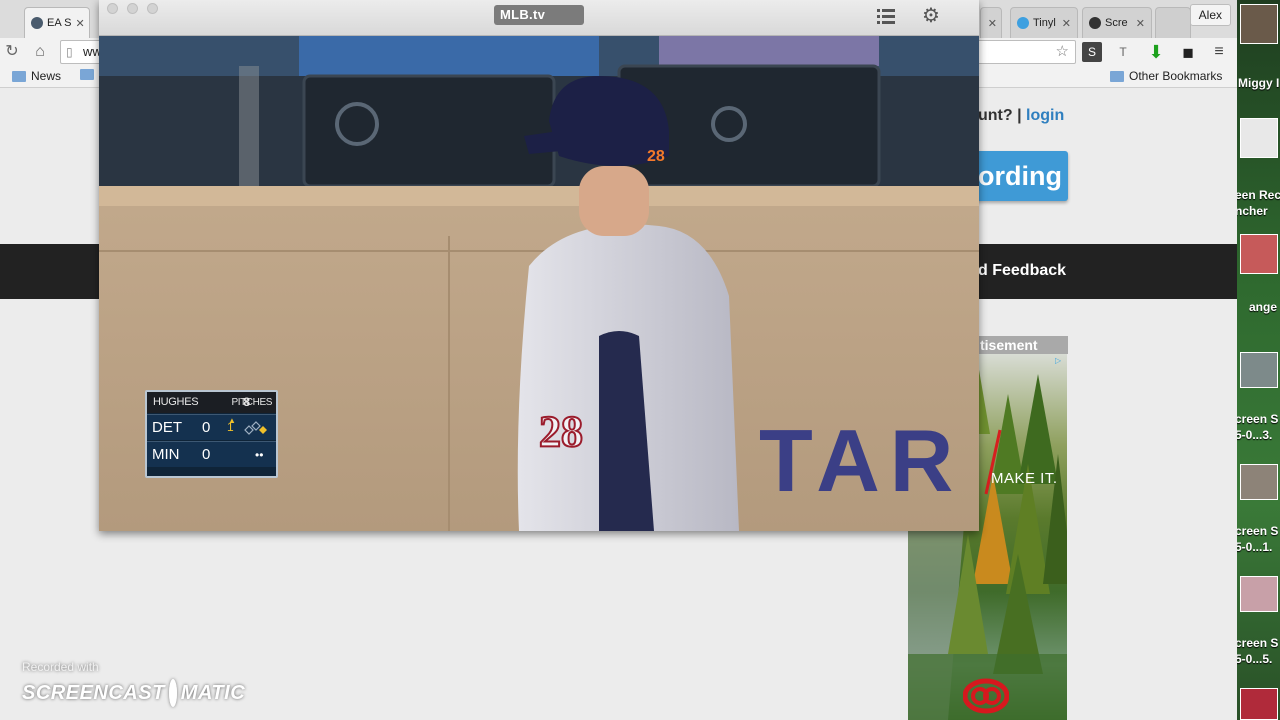 The image size is (1280, 720). What do you see at coordinates (986, 696) in the screenshot?
I see `creative-cloud-logo-icon` at bounding box center [986, 696].